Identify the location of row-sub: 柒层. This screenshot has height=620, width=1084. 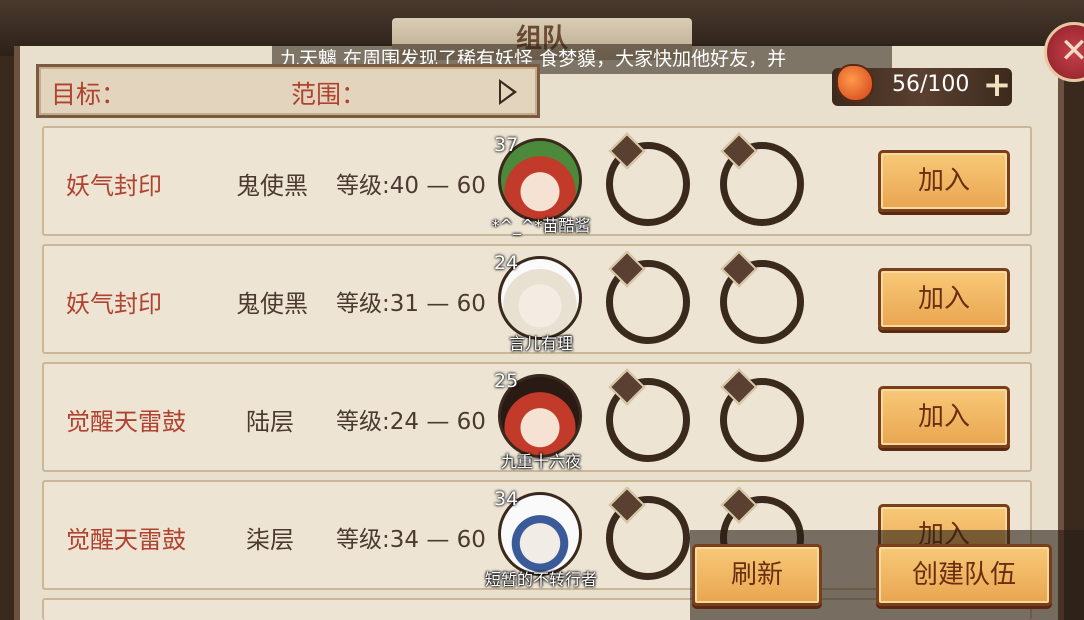
(270, 540).